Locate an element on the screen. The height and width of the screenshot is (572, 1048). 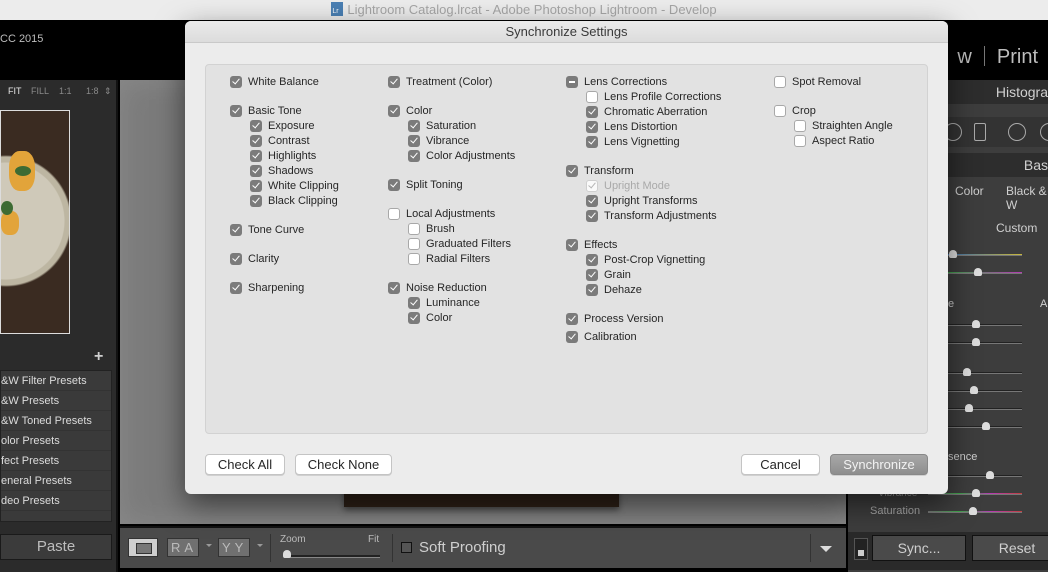
setting-post-crop-vignetting: Post-Crop Vignetting is located at coordinates (645, 259).